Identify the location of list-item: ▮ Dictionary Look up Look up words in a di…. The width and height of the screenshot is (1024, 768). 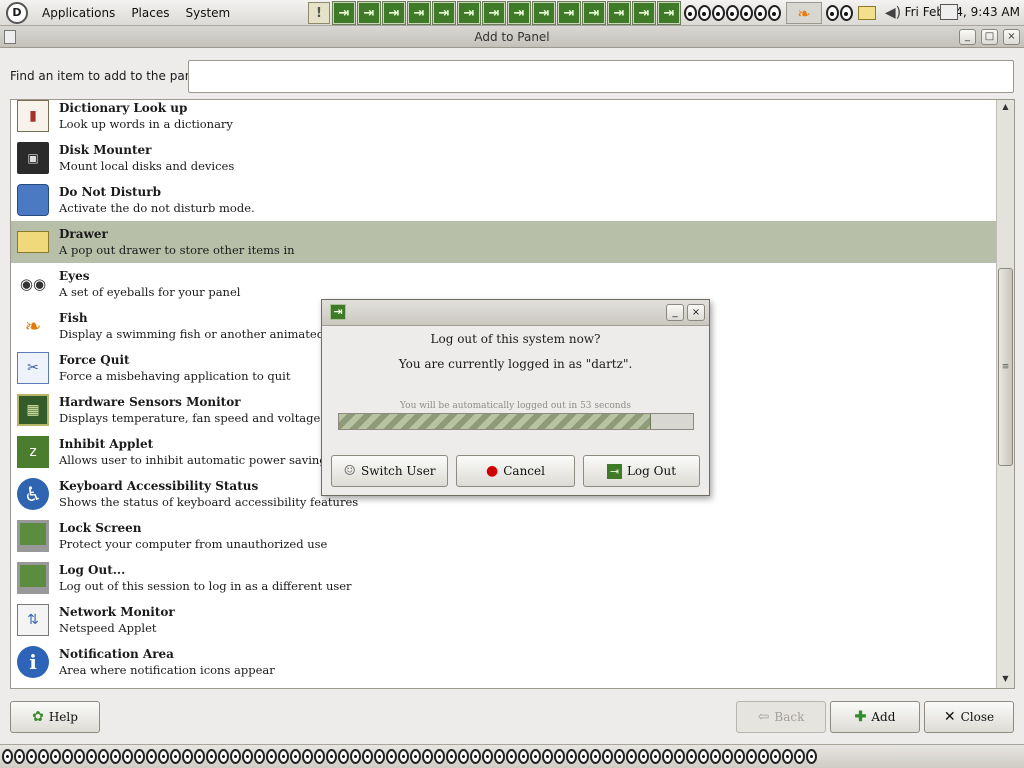
(504, 118).